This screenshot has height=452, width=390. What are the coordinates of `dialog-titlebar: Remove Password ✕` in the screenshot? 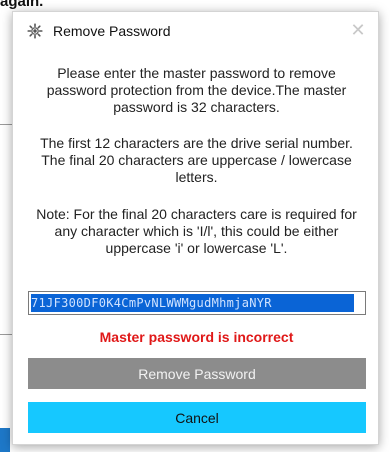 It's located at (195, 32).